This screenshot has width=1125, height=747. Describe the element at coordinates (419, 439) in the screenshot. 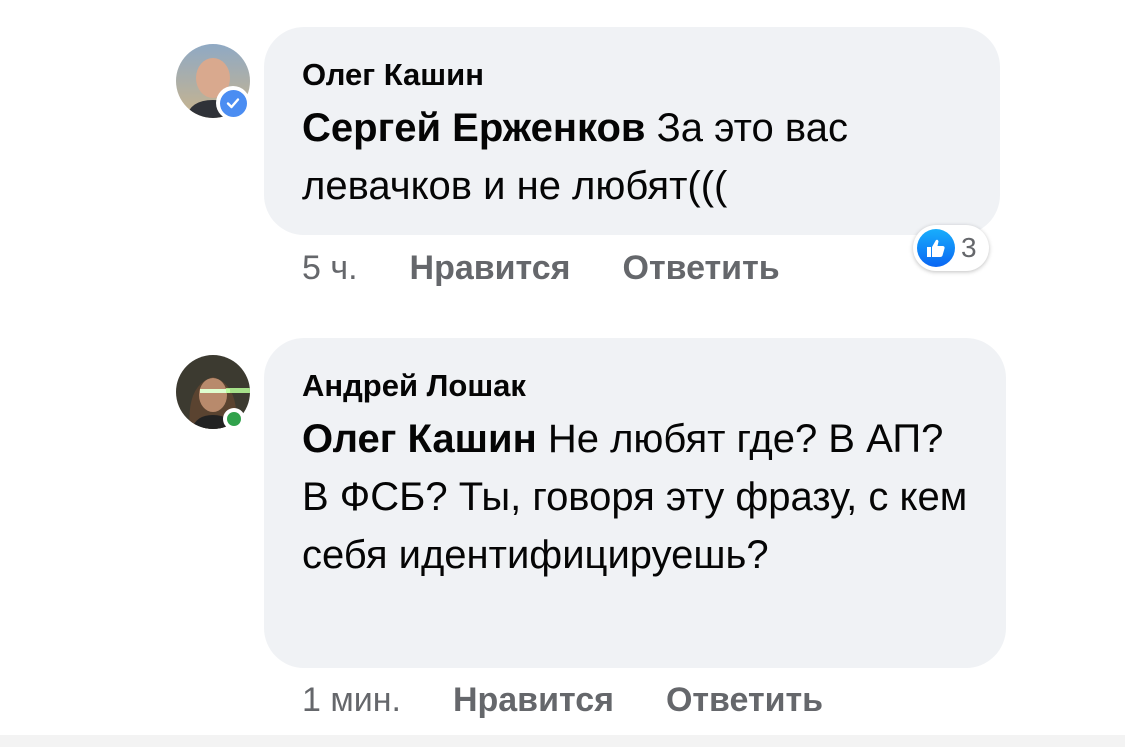

I see `mention-link: Олег Кашин` at that location.